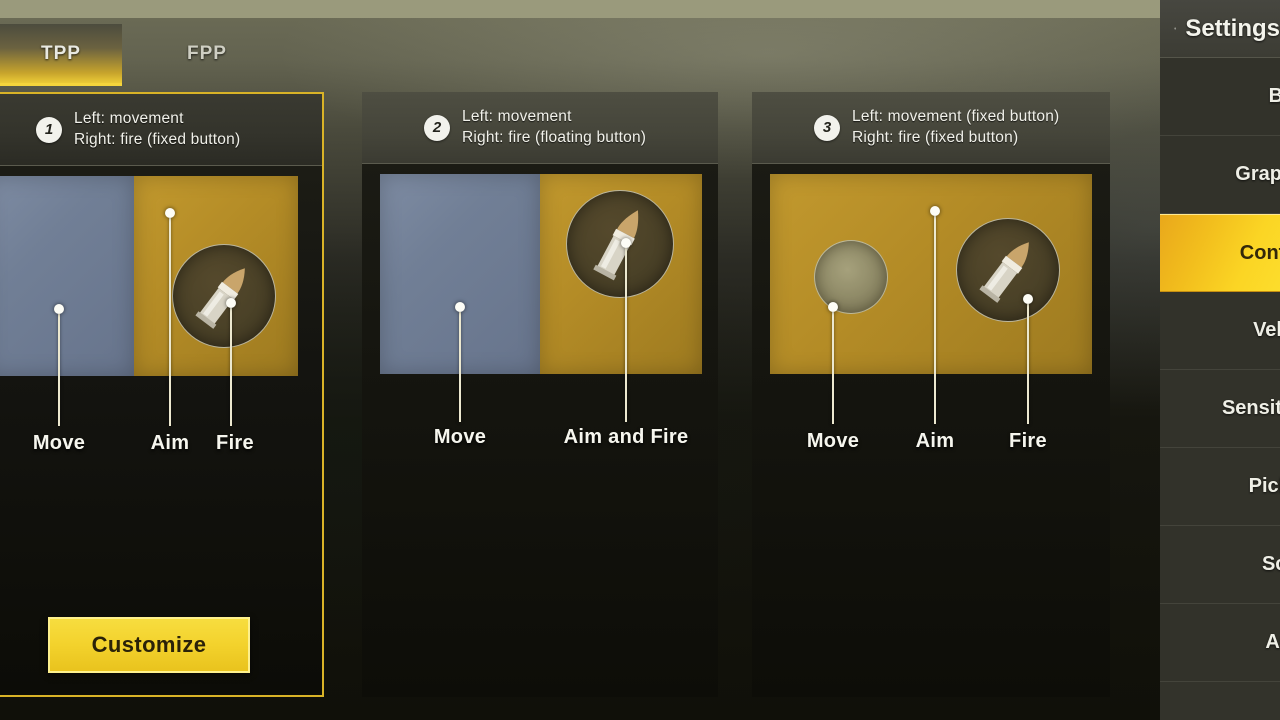 This screenshot has width=1280, height=720. I want to click on gear-icon, so click(1175, 28).